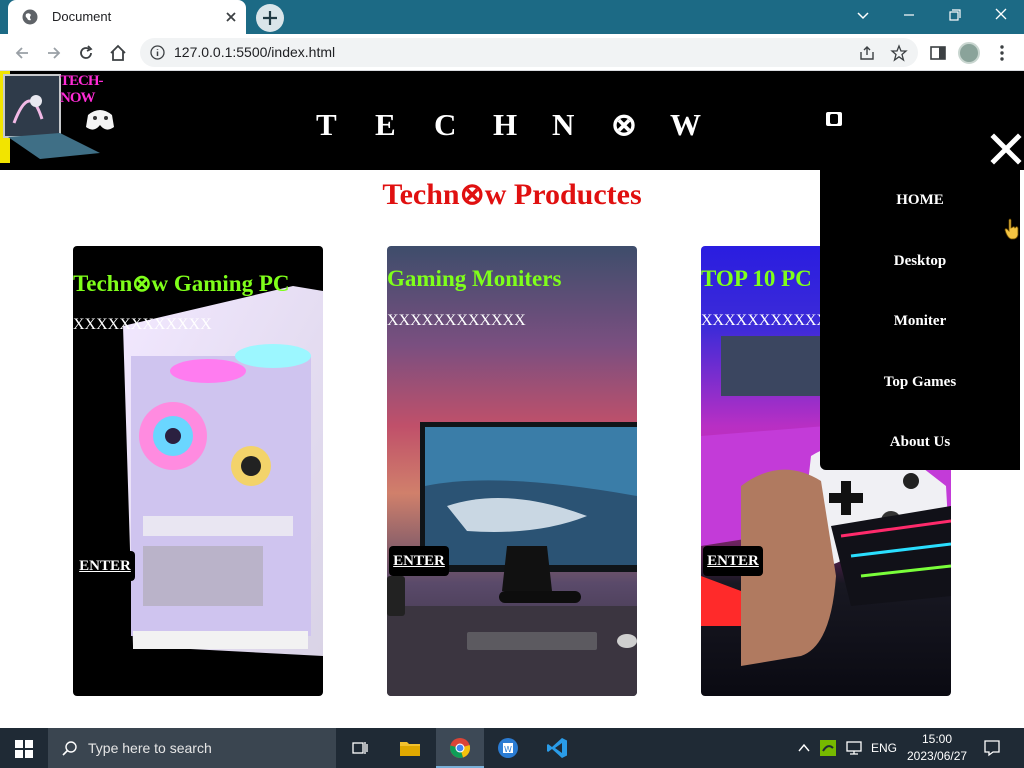 Image resolution: width=1024 pixels, height=768 pixels. I want to click on share-icon, so click(867, 53).